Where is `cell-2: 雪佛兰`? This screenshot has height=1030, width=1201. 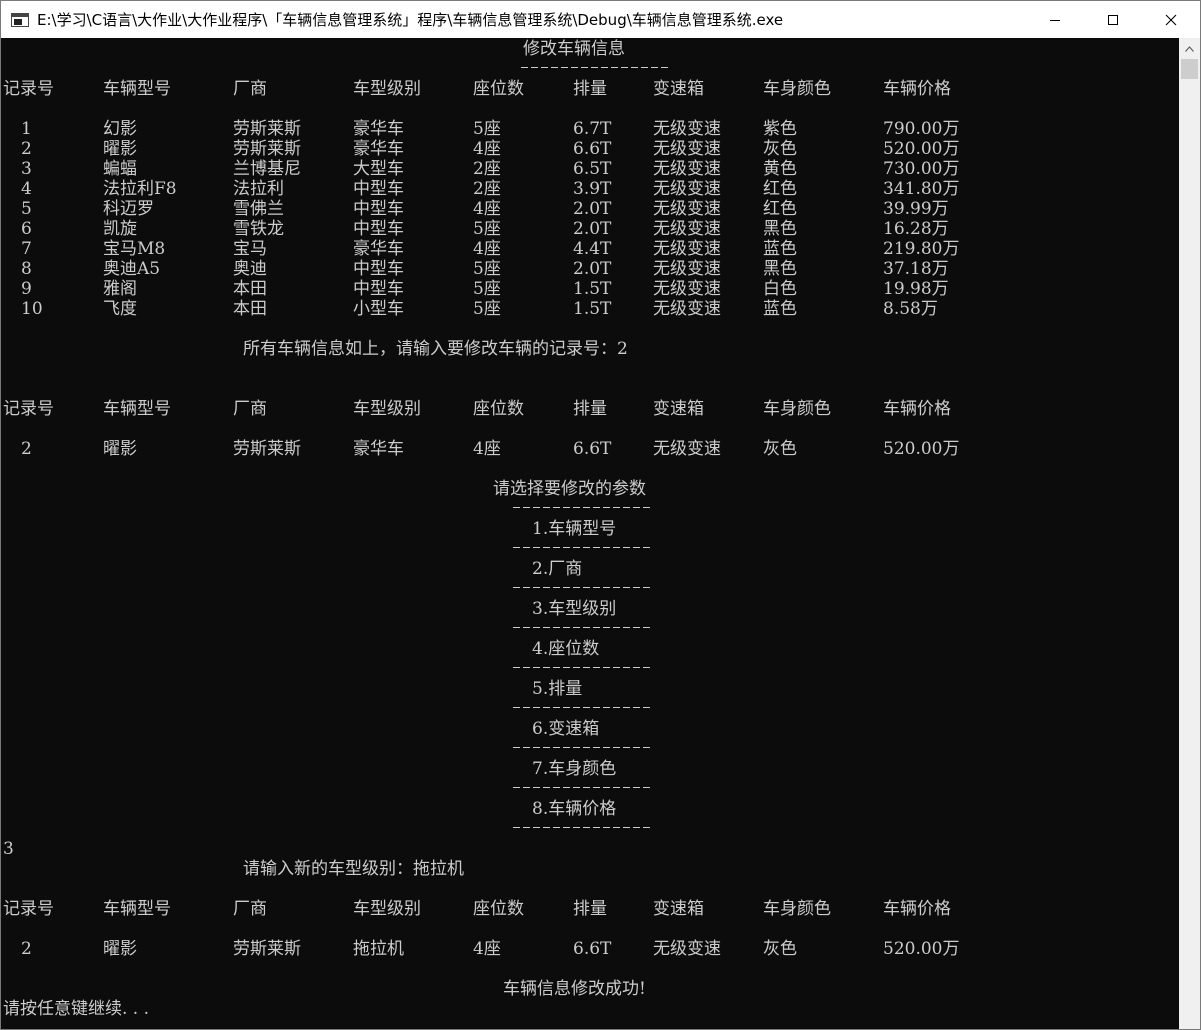
cell-2: 雪佛兰 is located at coordinates (258, 209).